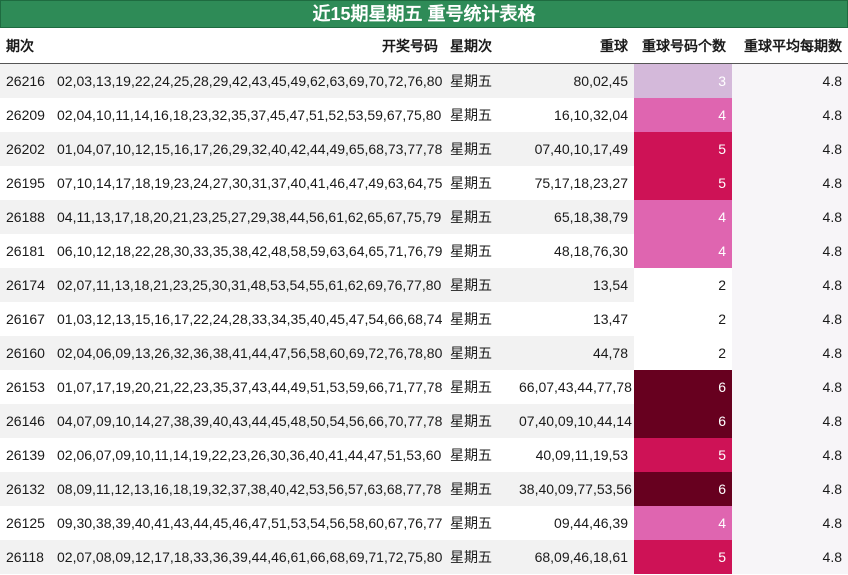 This screenshot has width=848, height=575. What do you see at coordinates (573, 421) in the screenshot?
I see `cell-repeat: 07,40,09,10,44,14` at bounding box center [573, 421].